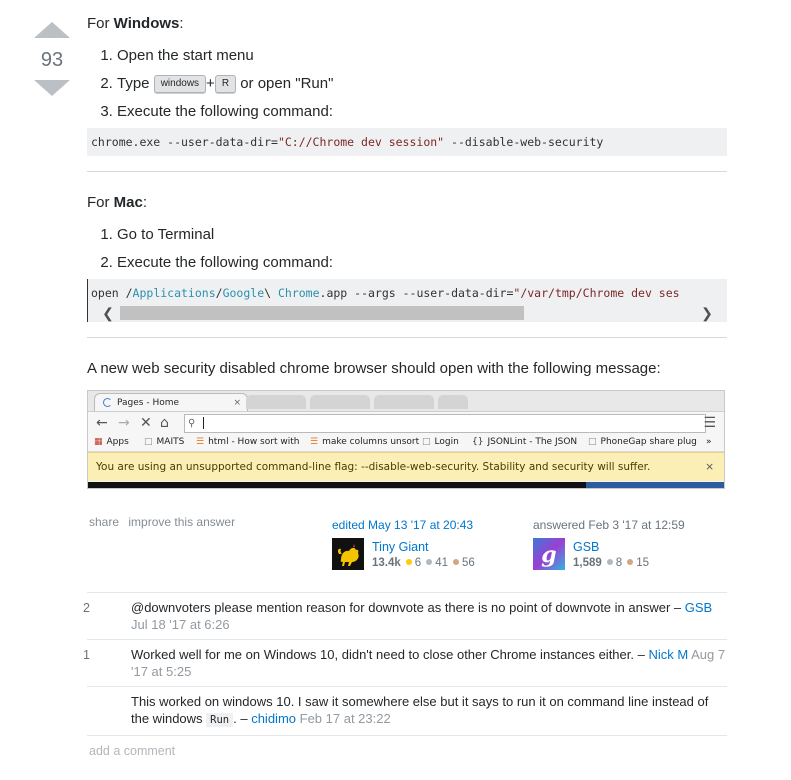 The width and height of the screenshot is (791, 780). Describe the element at coordinates (668, 654) in the screenshot. I see `comment-user: Nick M` at that location.